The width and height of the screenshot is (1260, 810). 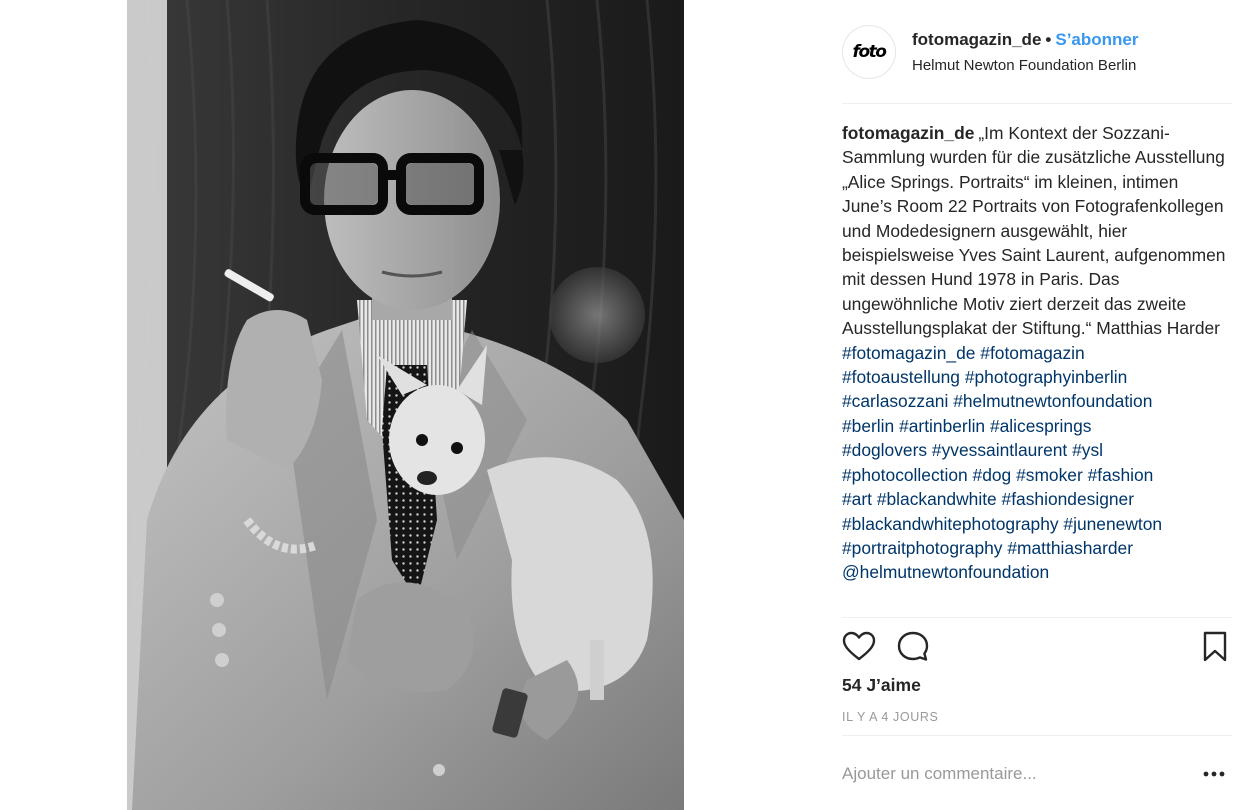 What do you see at coordinates (1070, 548) in the screenshot?
I see `hashtag-link: #matthiasharder` at bounding box center [1070, 548].